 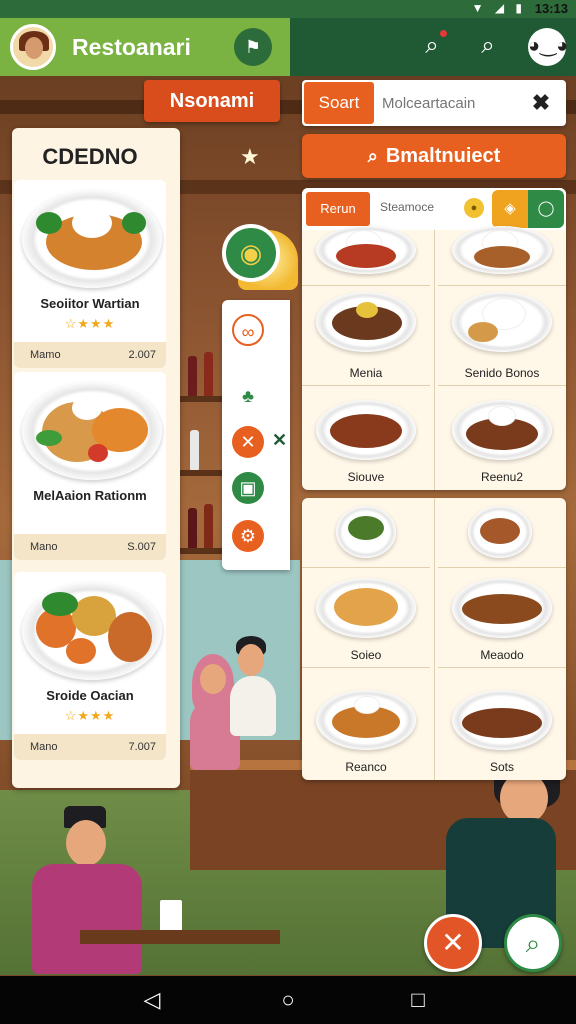 What do you see at coordinates (474, 208) in the screenshot?
I see `coin-icon: ●` at bounding box center [474, 208].